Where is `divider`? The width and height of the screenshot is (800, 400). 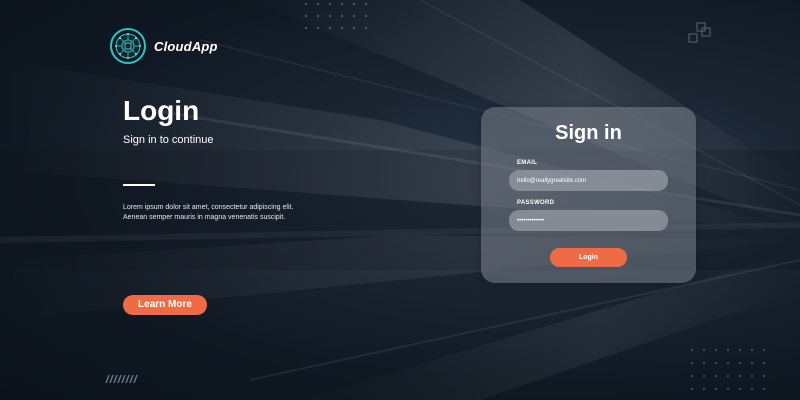
divider is located at coordinates (139, 185).